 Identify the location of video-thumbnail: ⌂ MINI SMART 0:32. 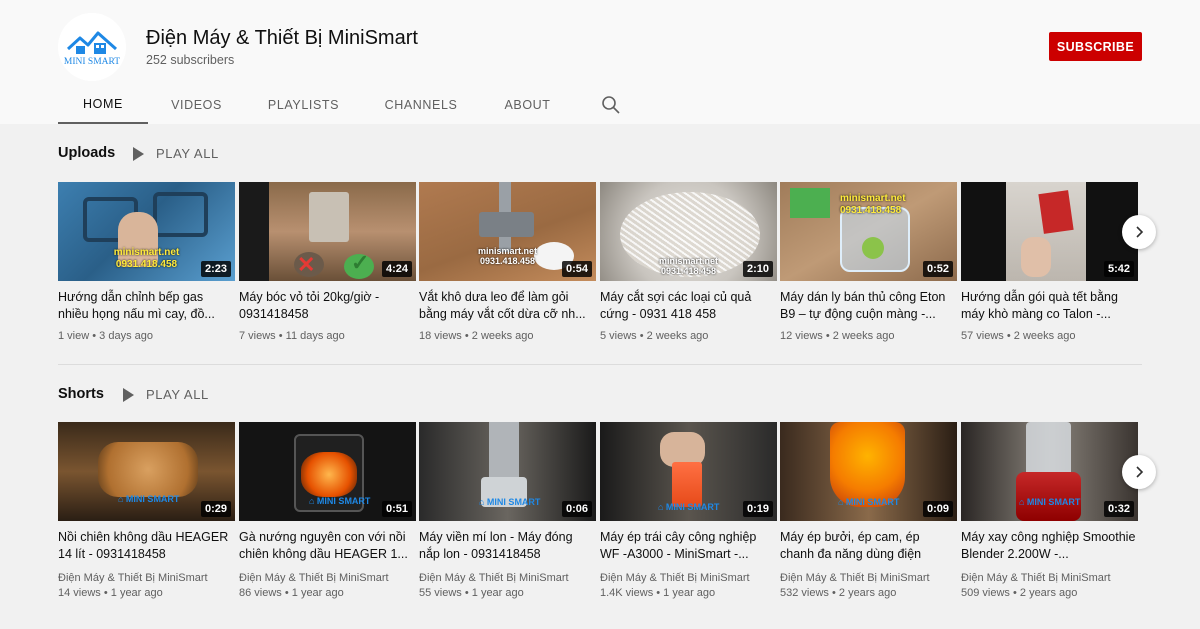
(1049, 471).